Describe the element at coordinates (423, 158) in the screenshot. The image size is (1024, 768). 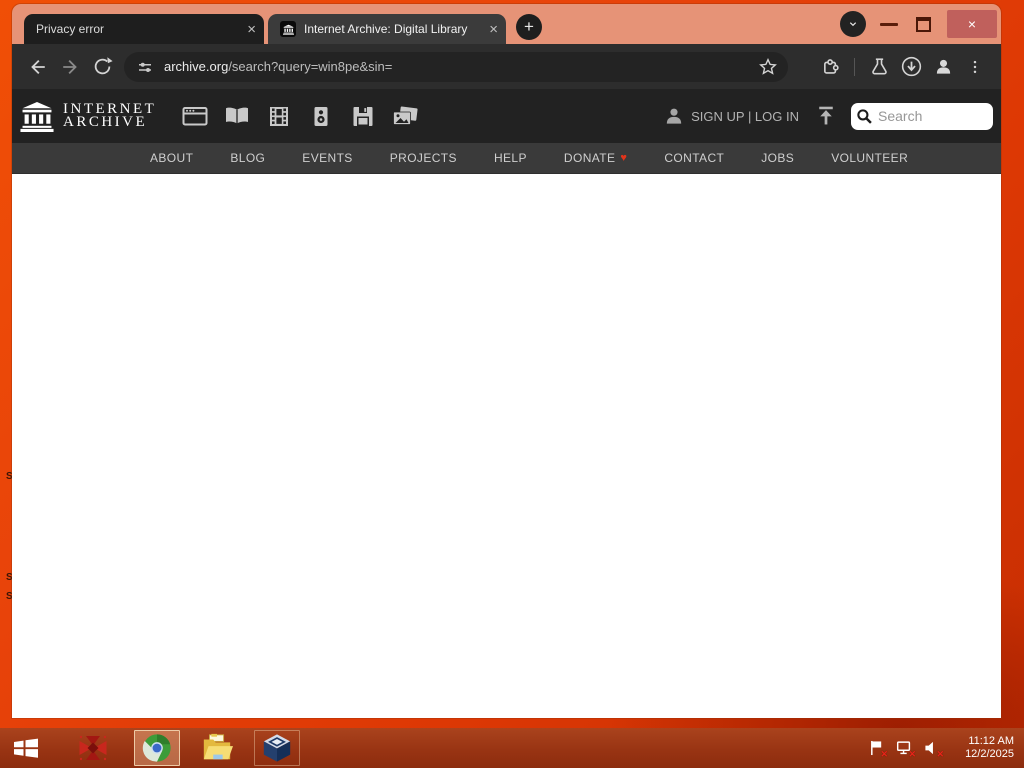
I see `nav-link-projects: PROJECTS` at that location.